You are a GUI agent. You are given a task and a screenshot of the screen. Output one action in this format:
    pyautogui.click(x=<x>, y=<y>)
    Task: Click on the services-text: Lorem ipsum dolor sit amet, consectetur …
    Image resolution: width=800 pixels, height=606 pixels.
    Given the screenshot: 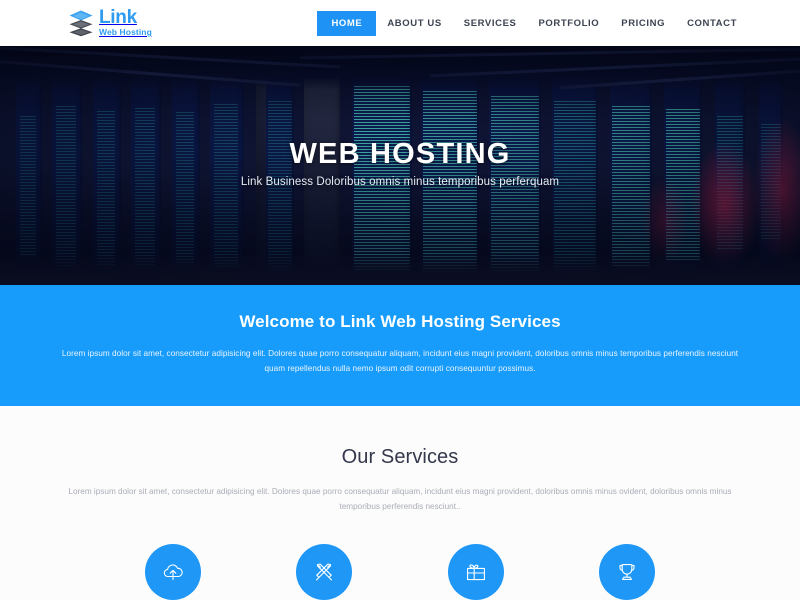 What is the action you would take?
    pyautogui.click(x=400, y=499)
    